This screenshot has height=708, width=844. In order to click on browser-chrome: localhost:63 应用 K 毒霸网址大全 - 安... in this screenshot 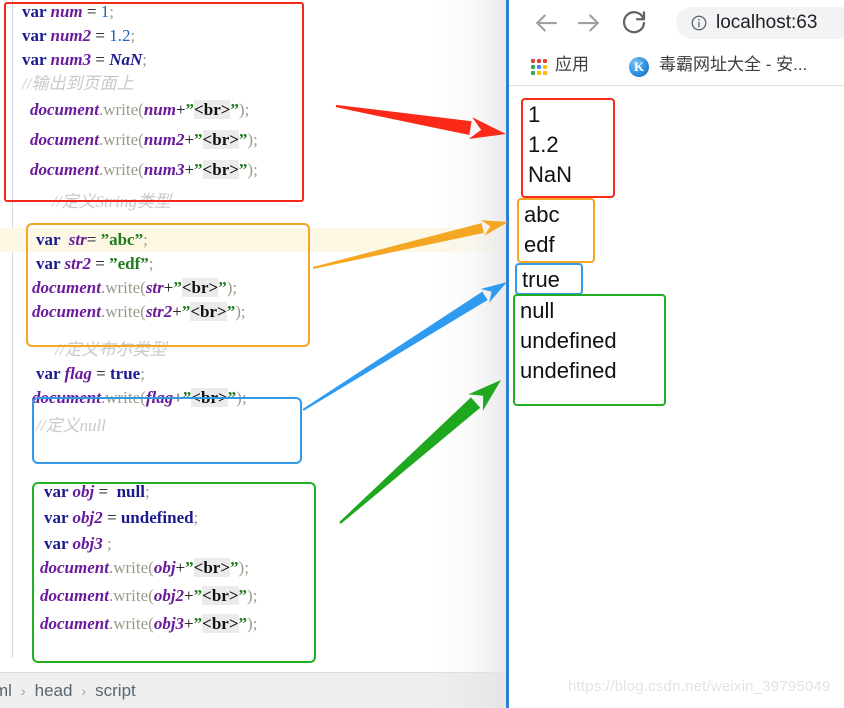, I will do `click(676, 43)`.